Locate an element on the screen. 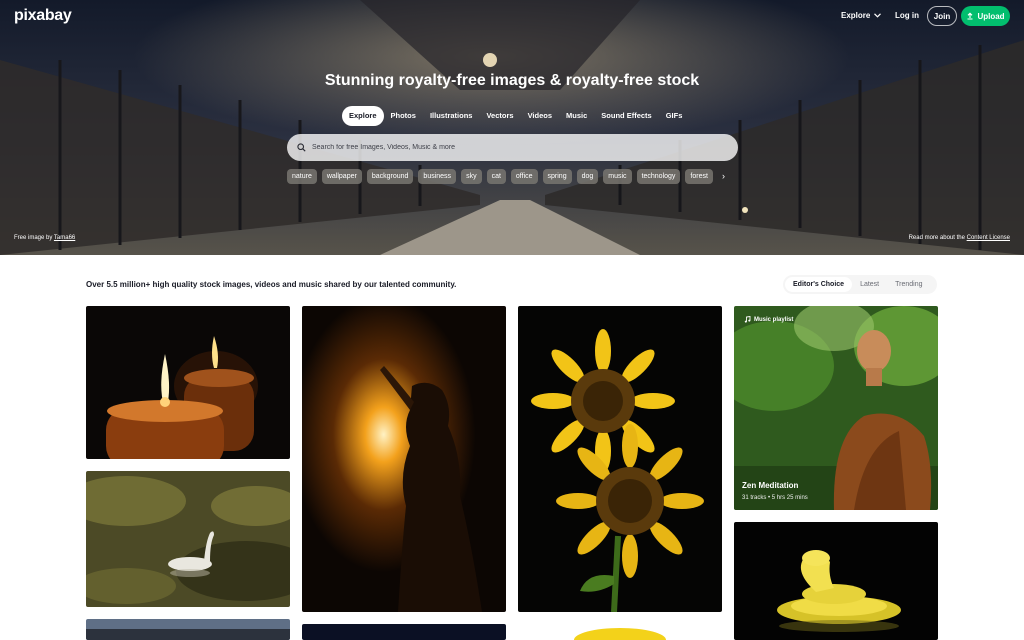 This screenshot has height=640, width=1024. chip-office: office is located at coordinates (524, 176).